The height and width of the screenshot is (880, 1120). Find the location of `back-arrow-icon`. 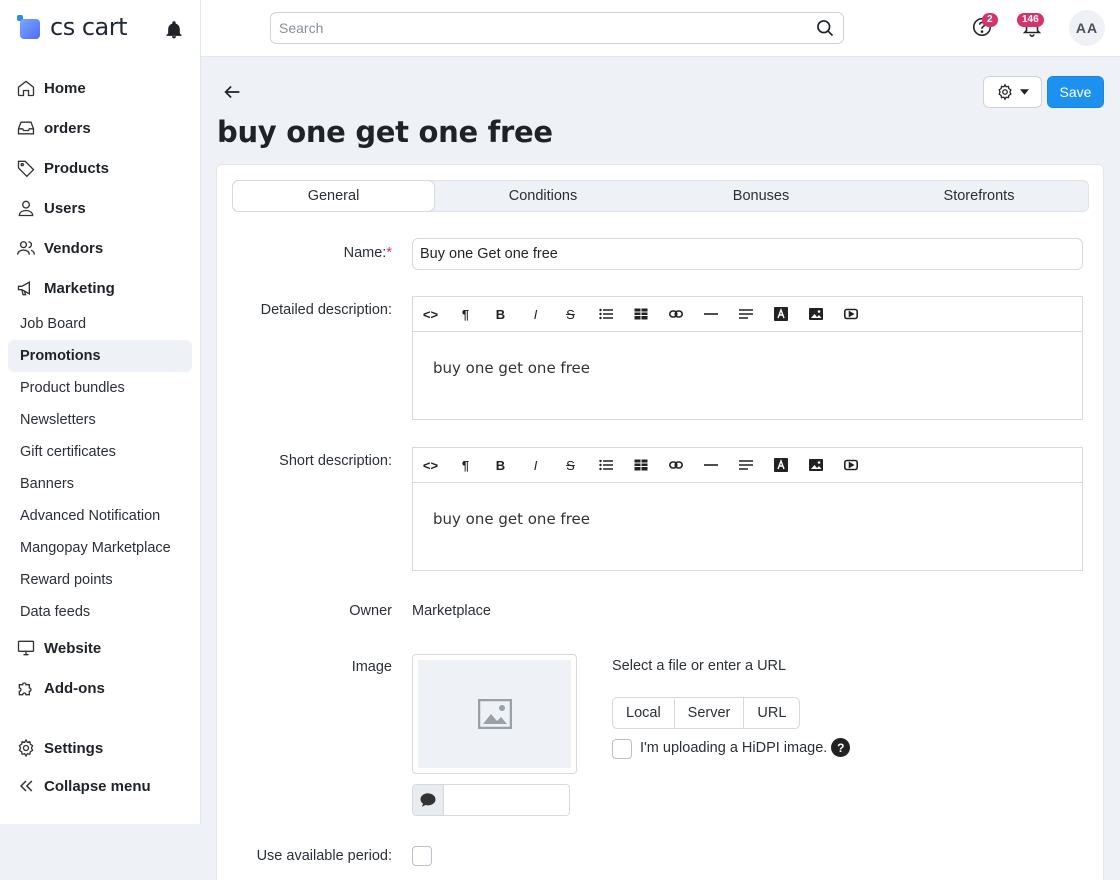

back-arrow-icon is located at coordinates (232, 92).